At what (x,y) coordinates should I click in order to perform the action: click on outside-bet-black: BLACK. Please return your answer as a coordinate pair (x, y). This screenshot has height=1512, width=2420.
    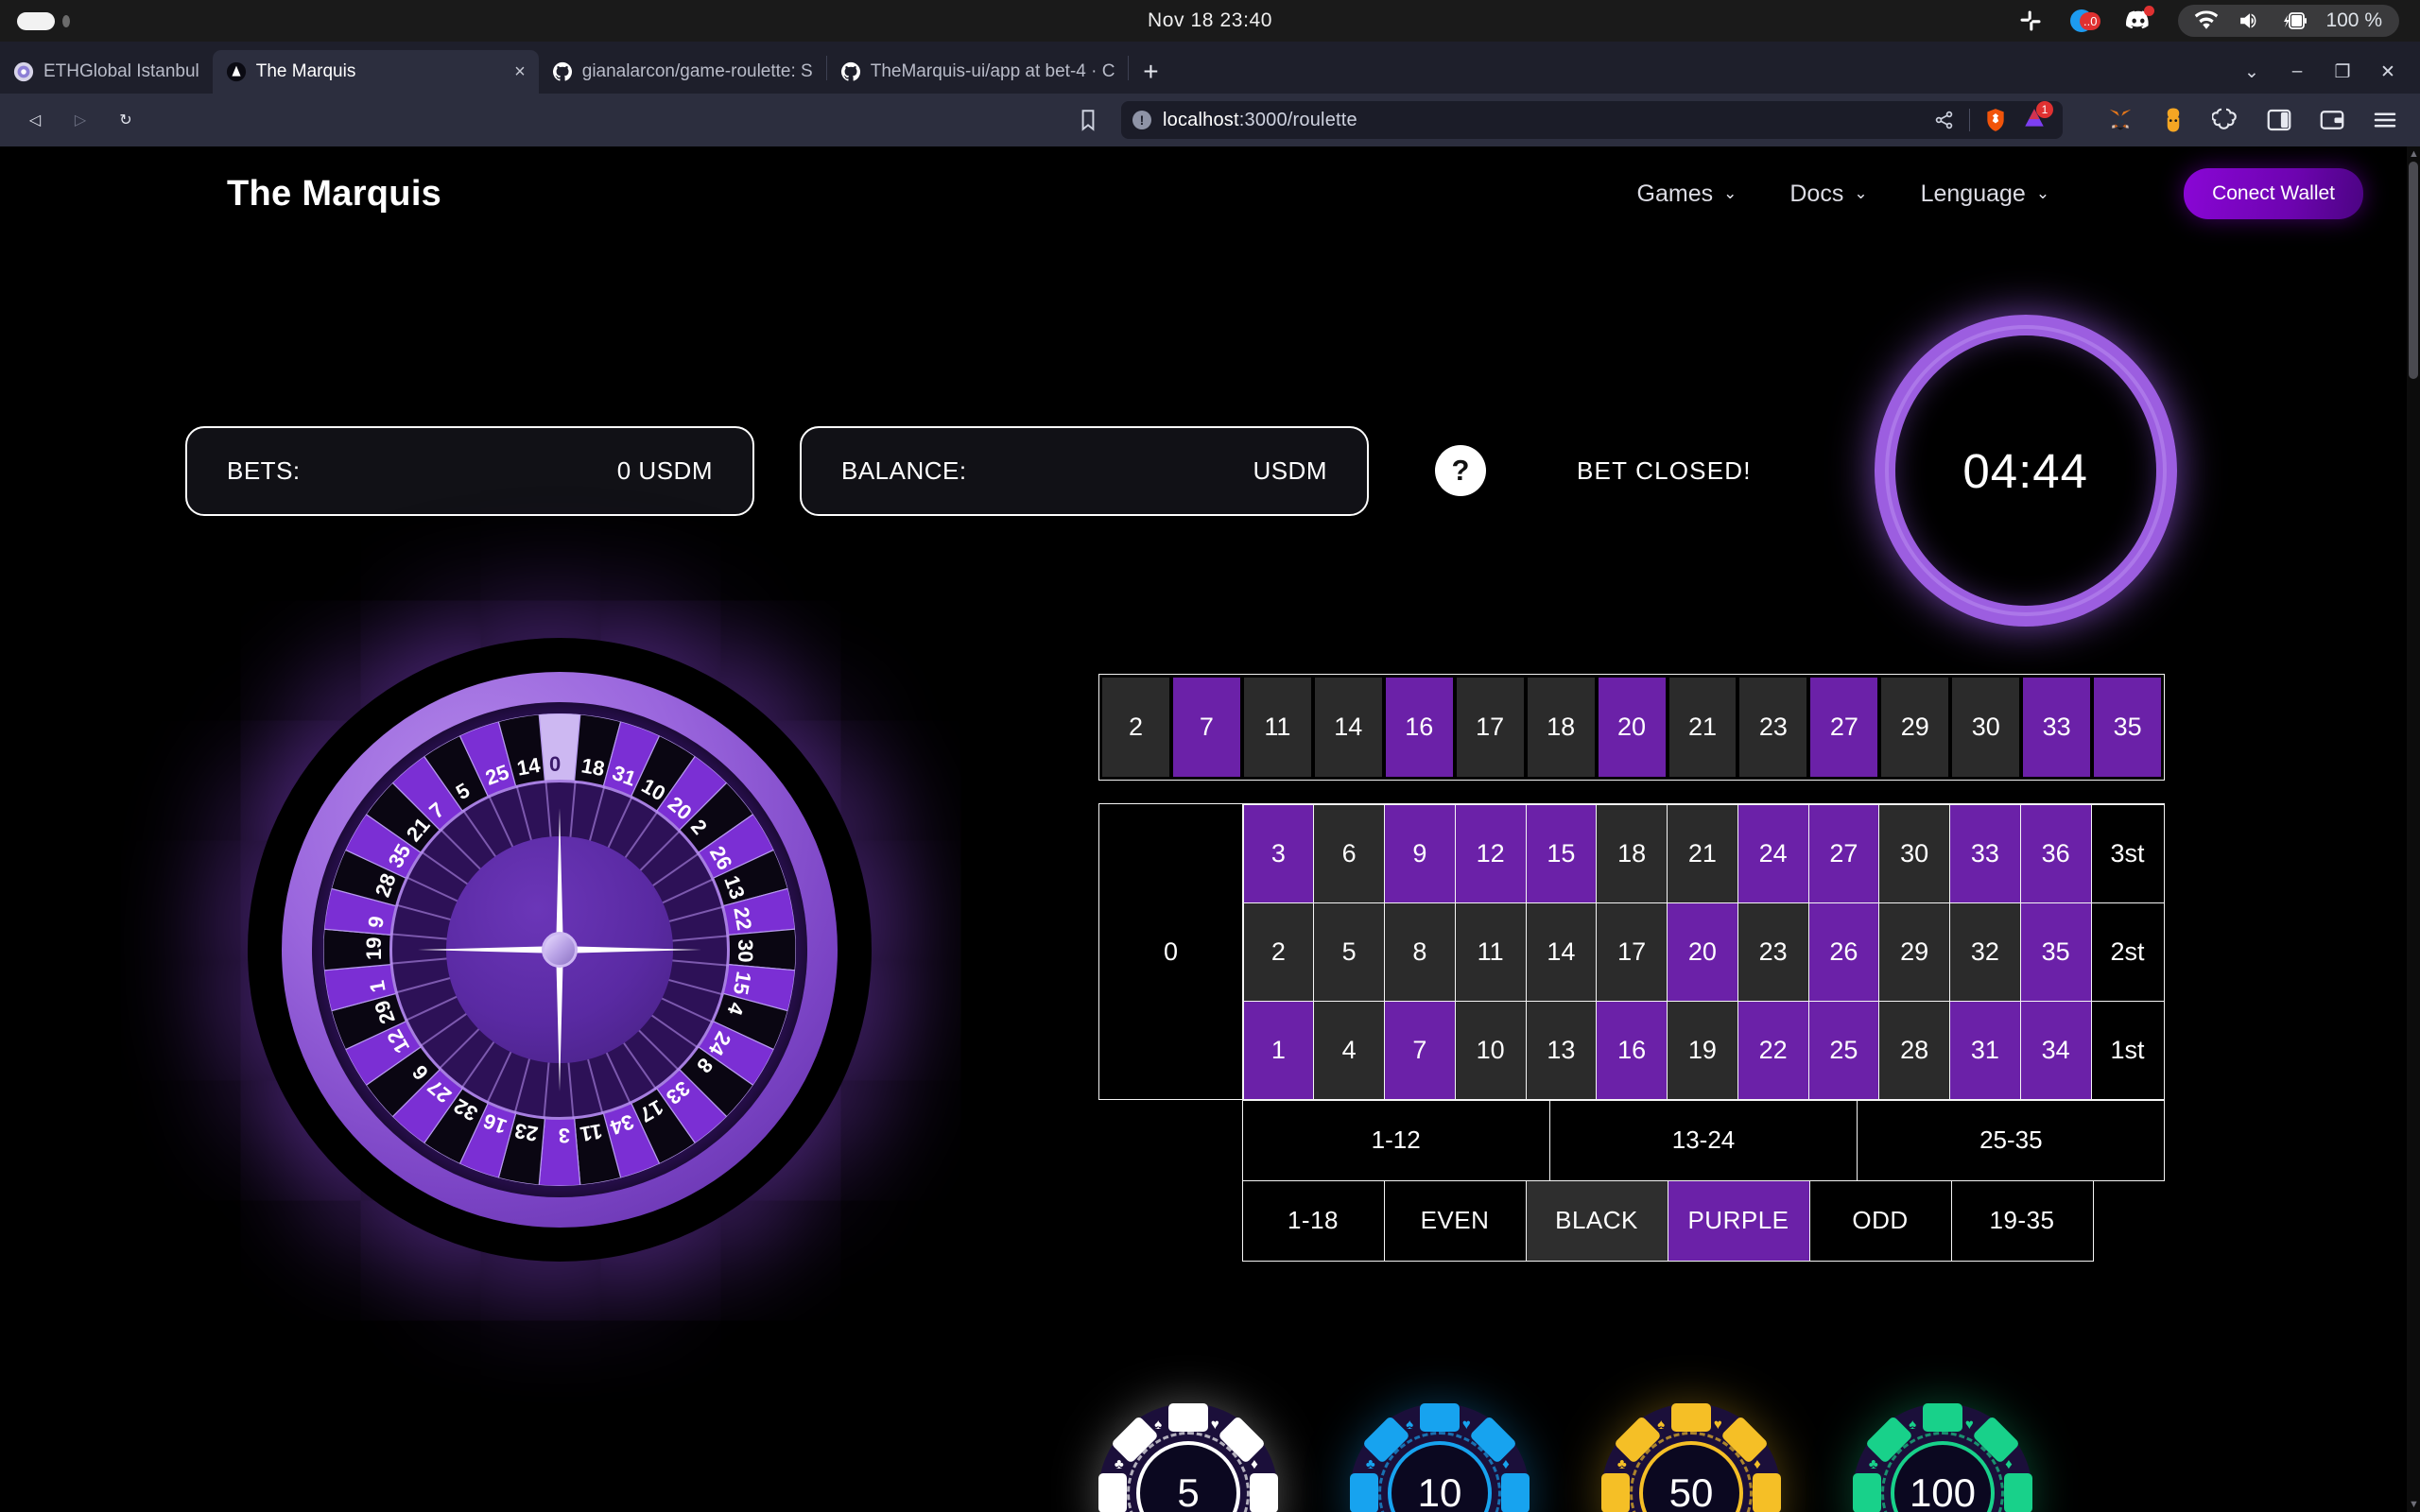
    Looking at the image, I should click on (1596, 1220).